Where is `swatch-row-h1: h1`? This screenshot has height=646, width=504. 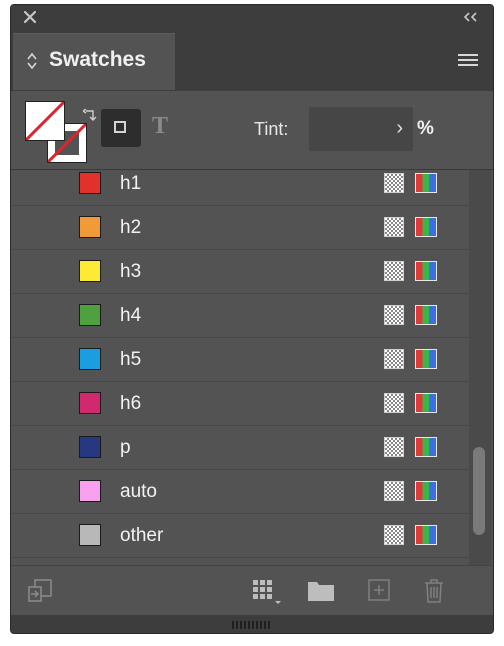
swatch-row-h1: h1 is located at coordinates (240, 188).